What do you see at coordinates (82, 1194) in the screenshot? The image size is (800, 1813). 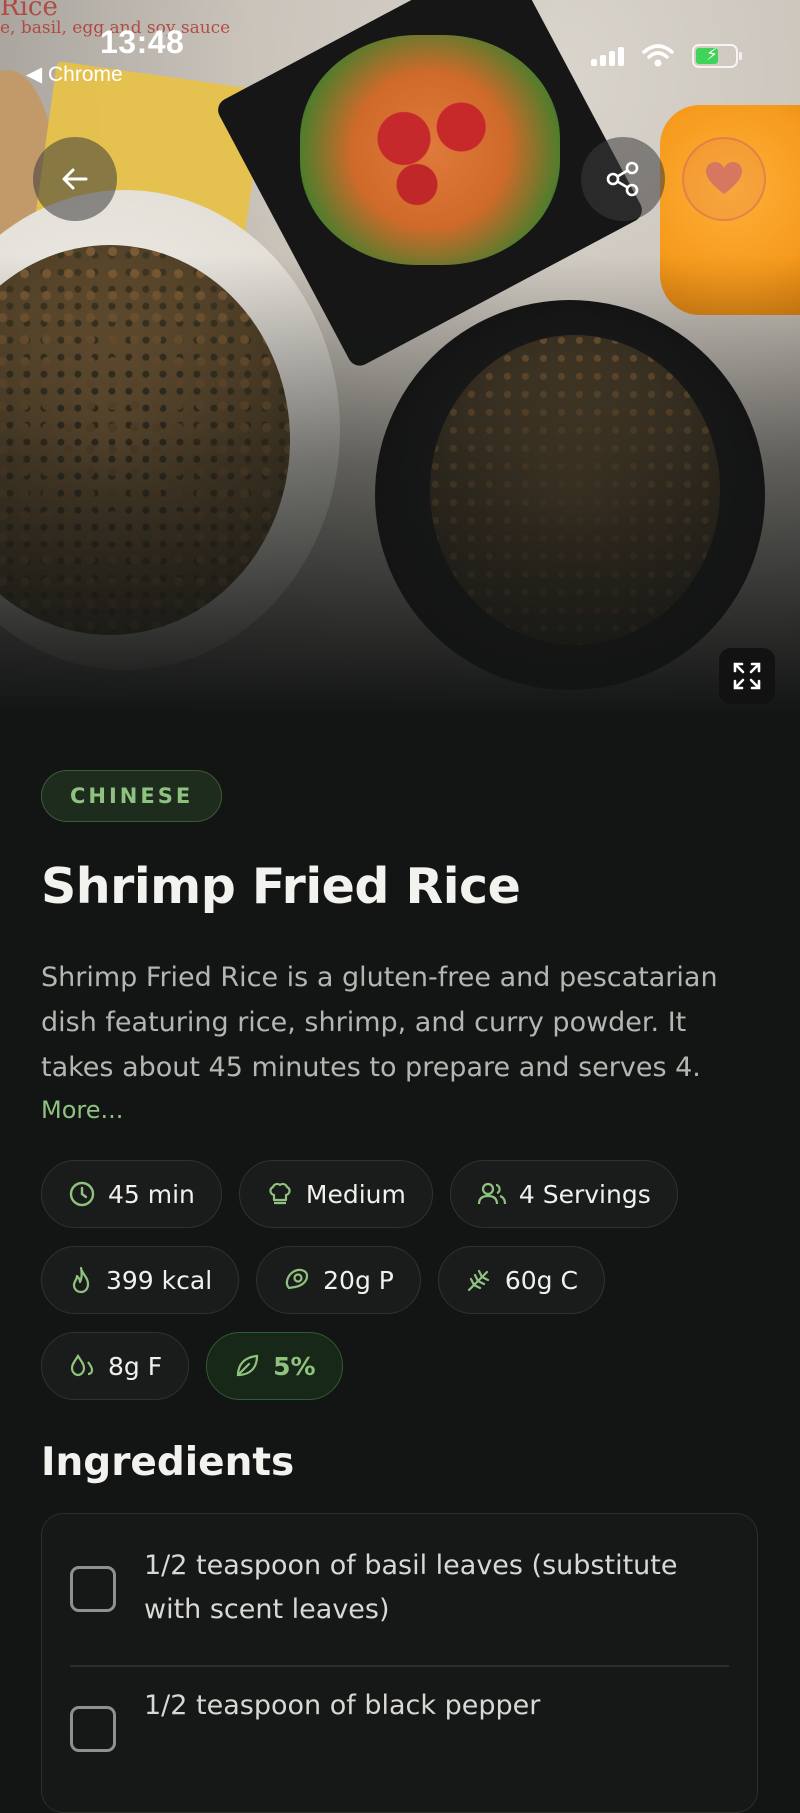 I see `clock-icon` at bounding box center [82, 1194].